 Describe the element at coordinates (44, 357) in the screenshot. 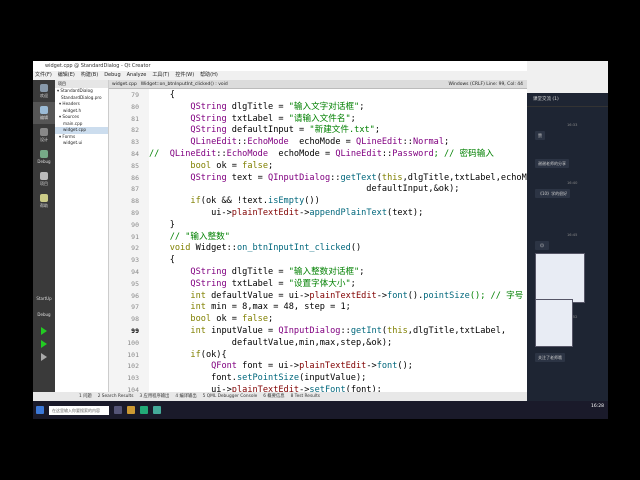

I see `build-icon` at that location.